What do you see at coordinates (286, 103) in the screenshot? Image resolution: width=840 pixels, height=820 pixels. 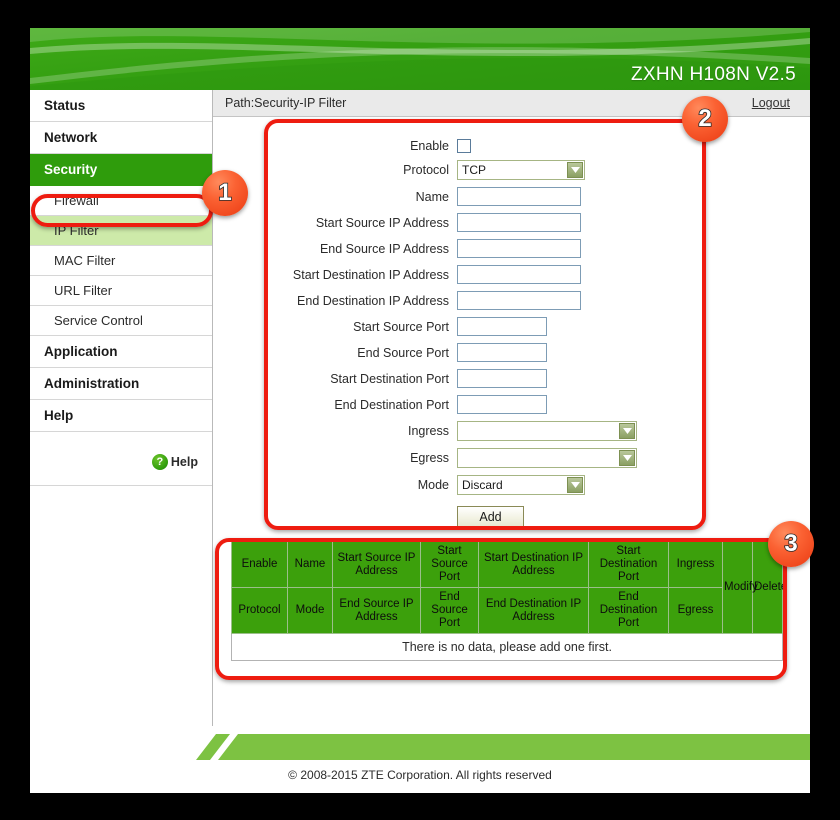 I see `breadcrumb: Path:Security-IP Filter` at bounding box center [286, 103].